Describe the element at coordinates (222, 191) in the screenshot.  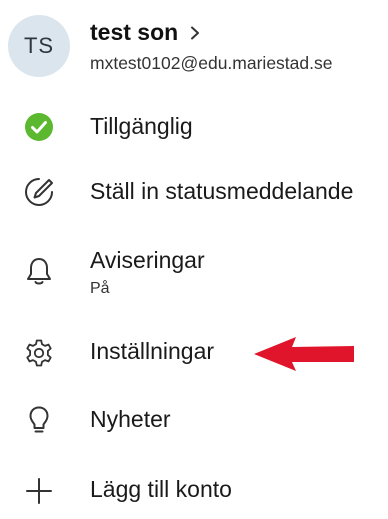
I see `menu-label-status-message: Ställ in statusmeddelande` at that location.